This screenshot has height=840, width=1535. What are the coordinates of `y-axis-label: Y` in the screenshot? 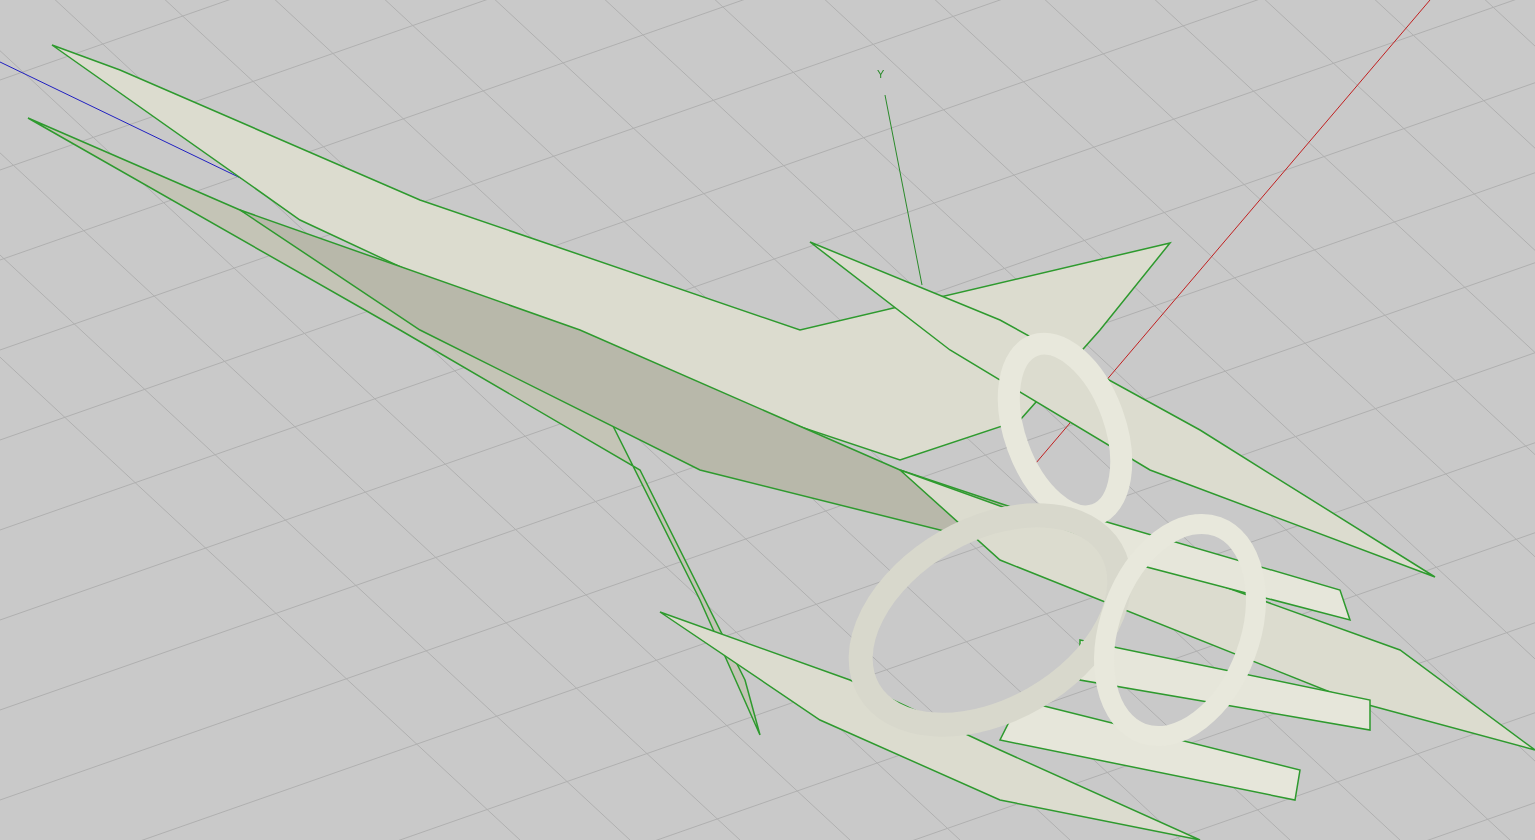 It's located at (881, 74).